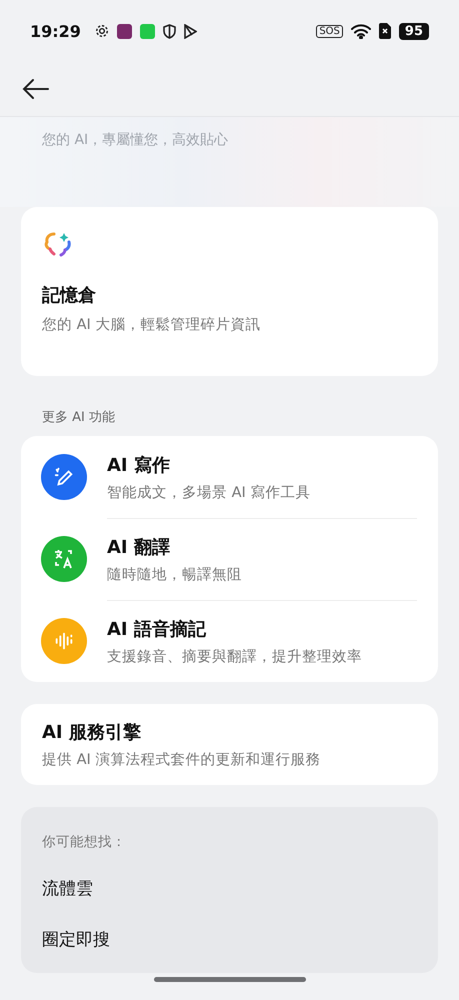  Describe the element at coordinates (229, 888) in the screenshot. I see `suggestion-link: 流體雲` at that location.